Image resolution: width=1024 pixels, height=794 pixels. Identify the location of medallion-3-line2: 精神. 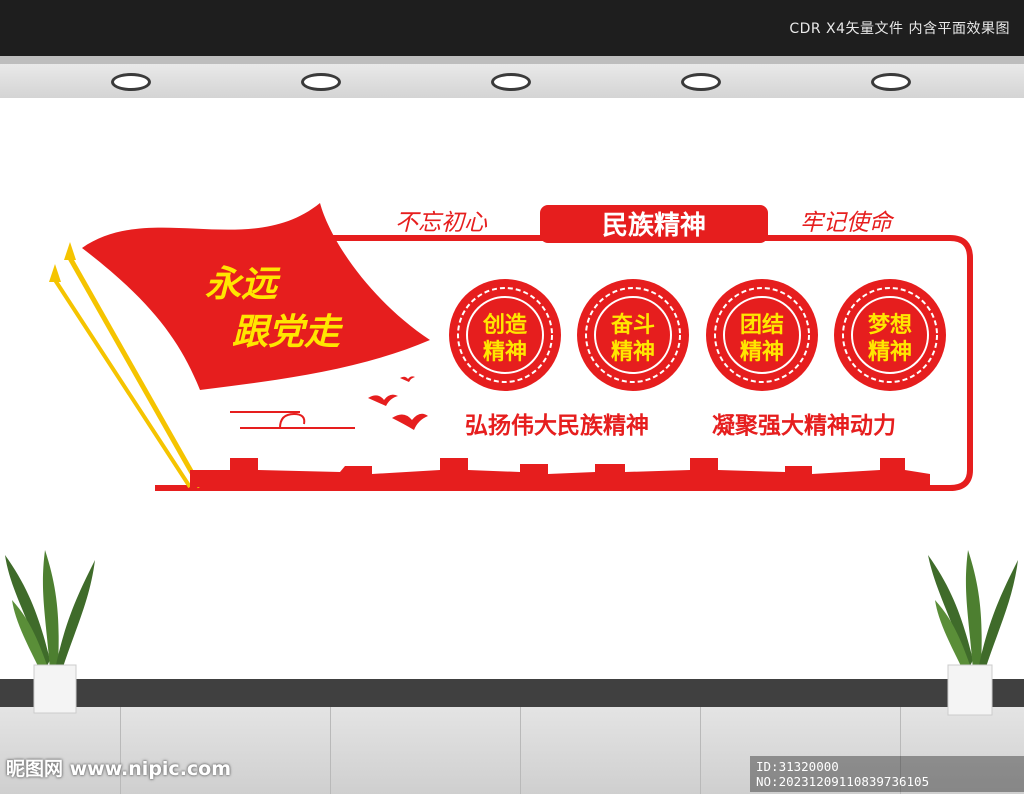
(762, 352).